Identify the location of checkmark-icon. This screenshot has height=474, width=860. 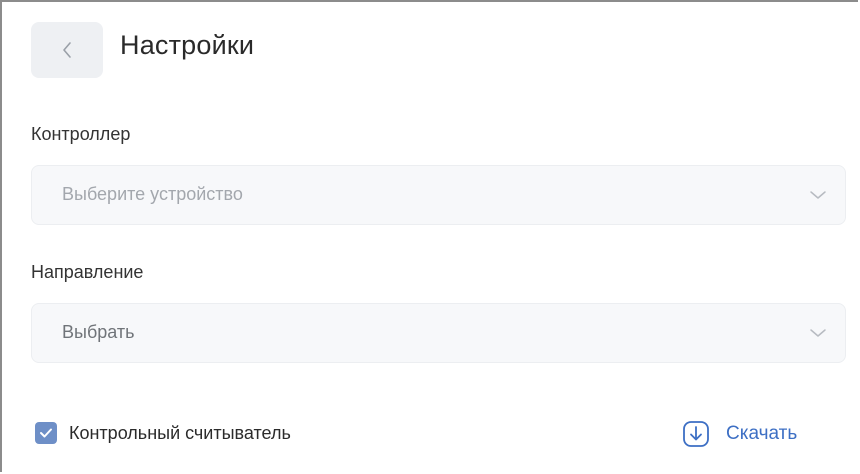
(46, 433).